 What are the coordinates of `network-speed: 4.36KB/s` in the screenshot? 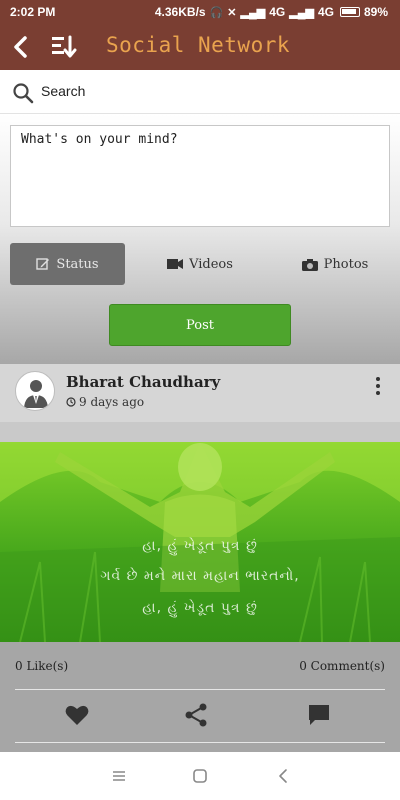 It's located at (180, 12).